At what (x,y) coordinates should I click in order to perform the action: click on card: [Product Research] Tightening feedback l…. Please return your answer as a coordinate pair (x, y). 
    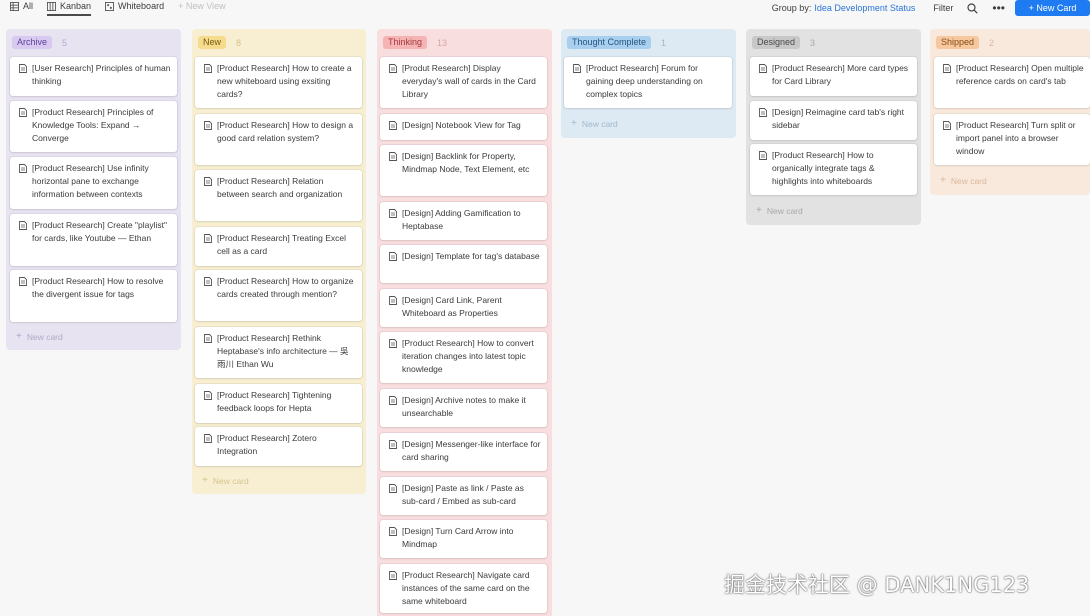
    Looking at the image, I should click on (278, 403).